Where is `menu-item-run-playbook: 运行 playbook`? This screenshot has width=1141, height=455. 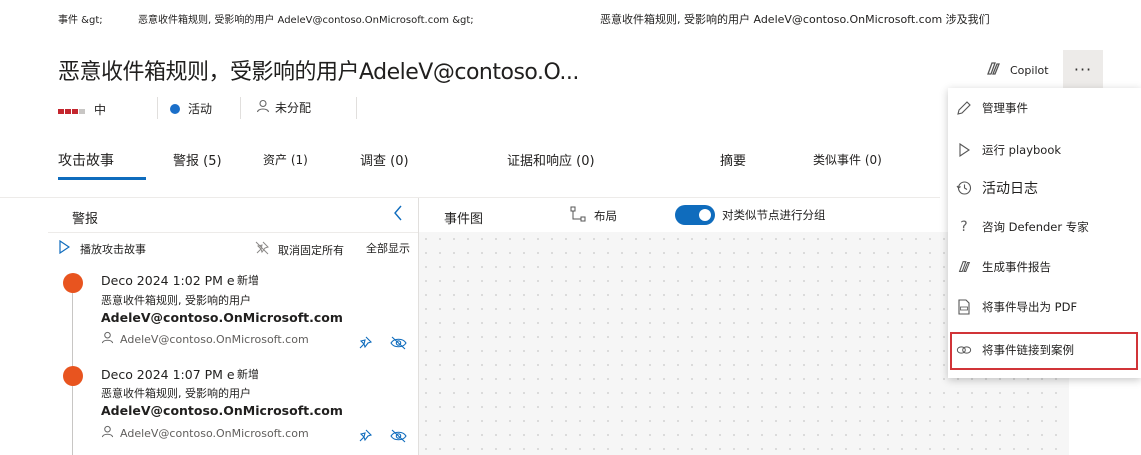 menu-item-run-playbook: 运行 playbook is located at coordinates (1008, 150).